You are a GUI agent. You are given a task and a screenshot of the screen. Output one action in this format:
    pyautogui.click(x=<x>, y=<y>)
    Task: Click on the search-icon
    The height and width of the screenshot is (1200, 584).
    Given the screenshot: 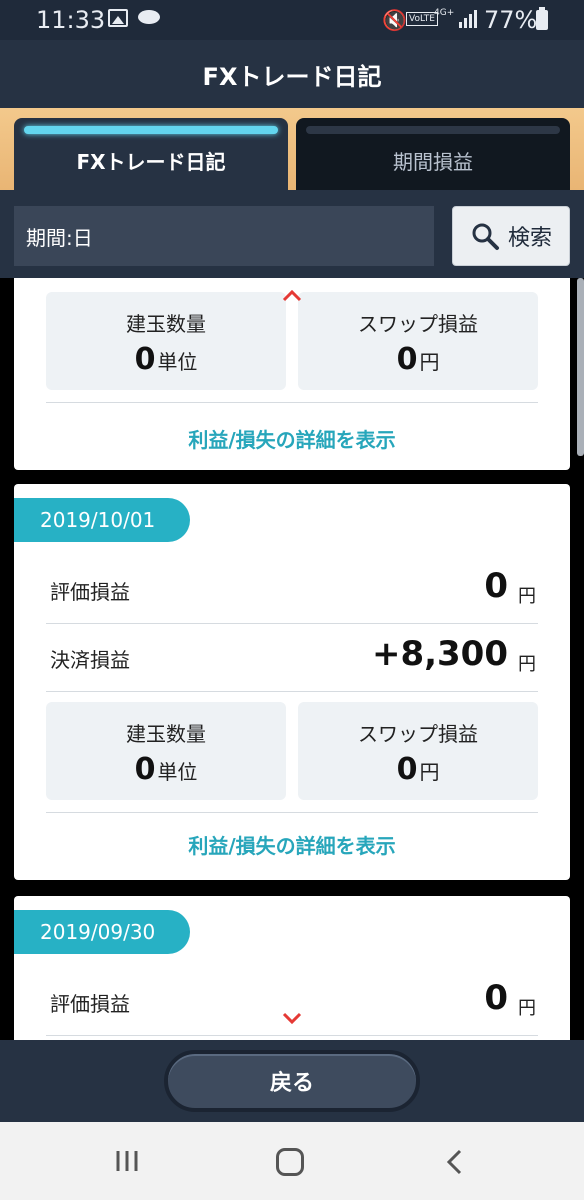 What is the action you would take?
    pyautogui.click(x=485, y=236)
    